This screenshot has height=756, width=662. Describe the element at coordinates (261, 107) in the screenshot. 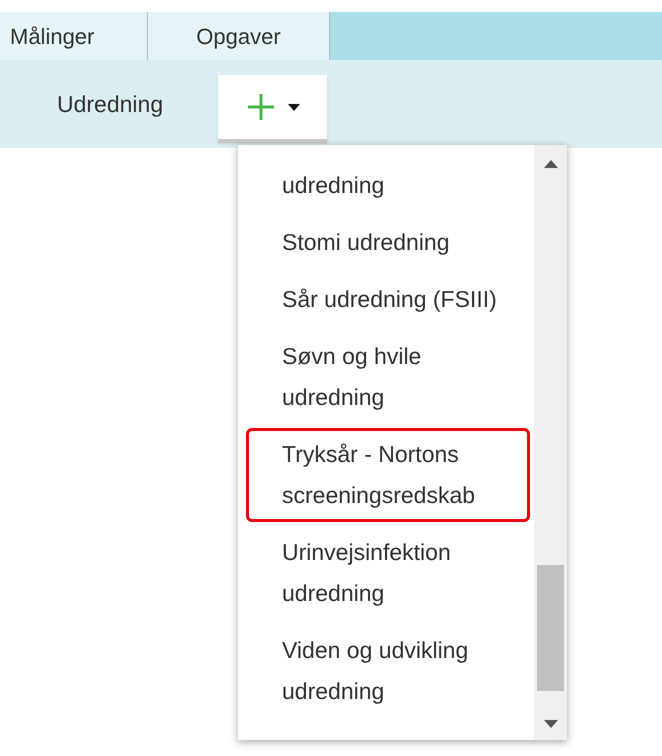

I see `plus-icon` at that location.